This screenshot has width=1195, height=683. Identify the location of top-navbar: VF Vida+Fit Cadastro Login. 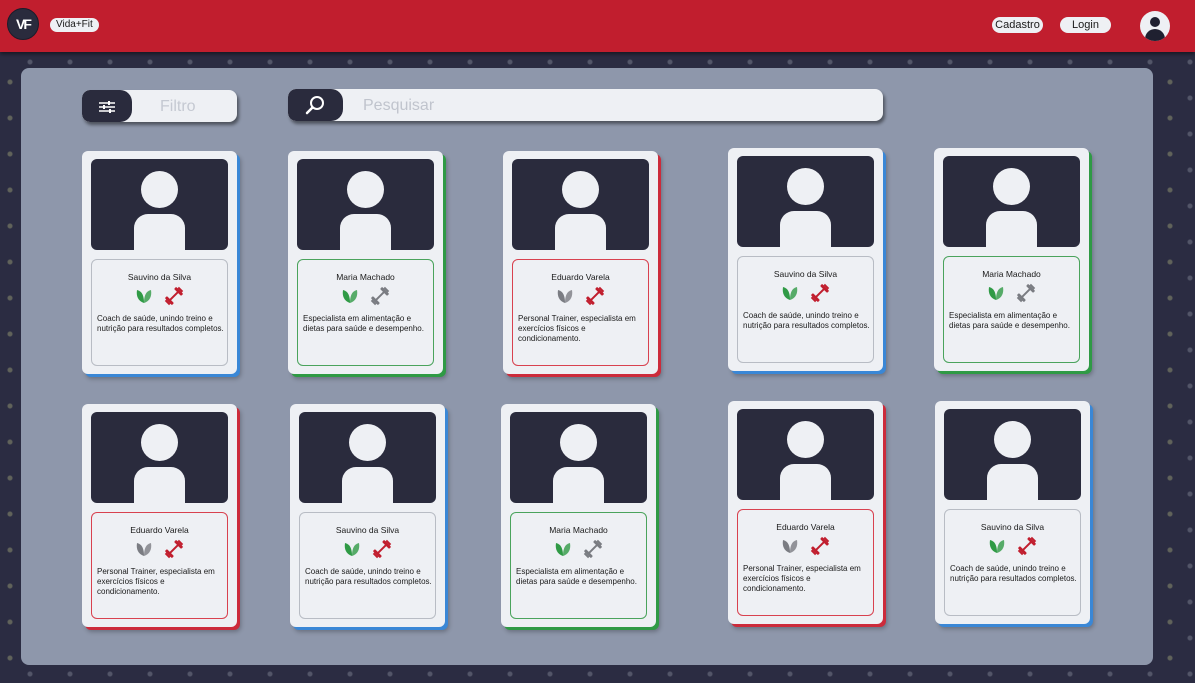
(597, 26).